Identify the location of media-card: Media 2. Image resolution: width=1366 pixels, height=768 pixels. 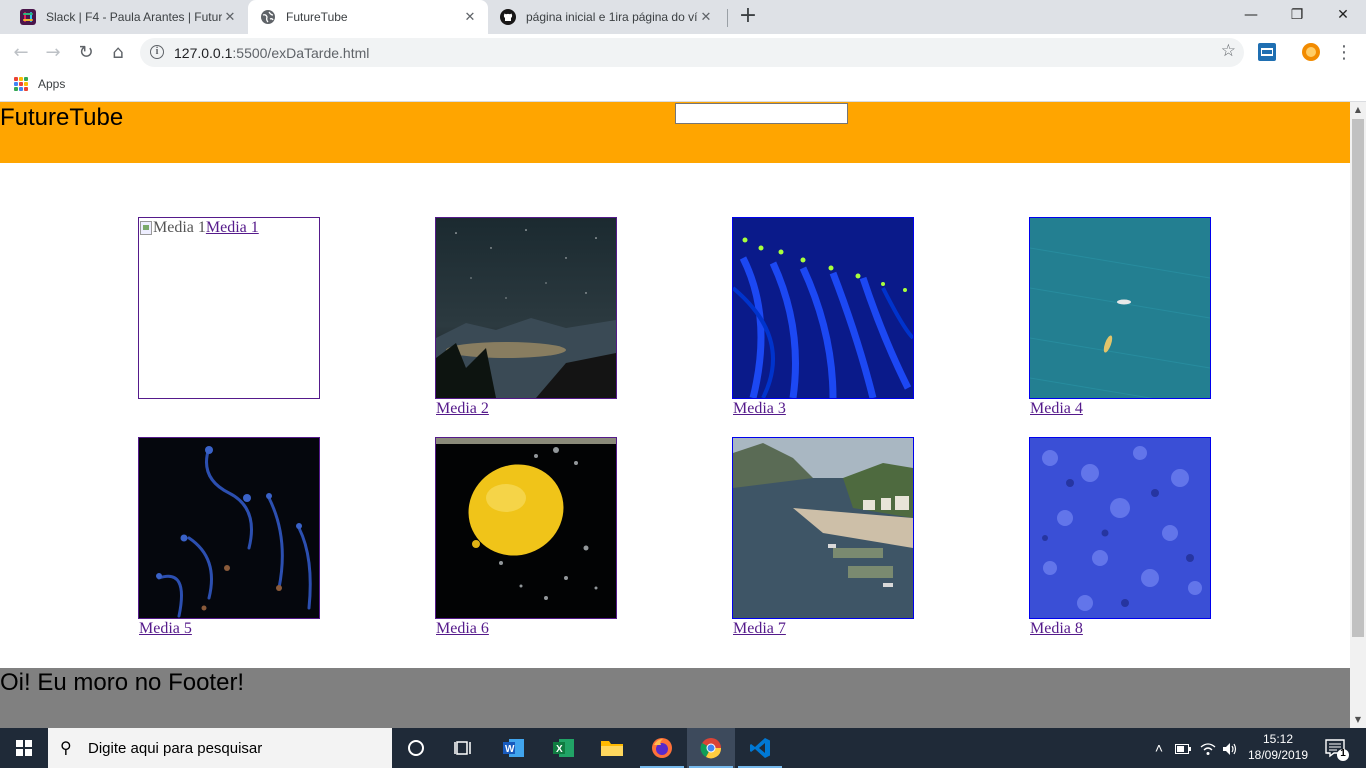
(527, 319).